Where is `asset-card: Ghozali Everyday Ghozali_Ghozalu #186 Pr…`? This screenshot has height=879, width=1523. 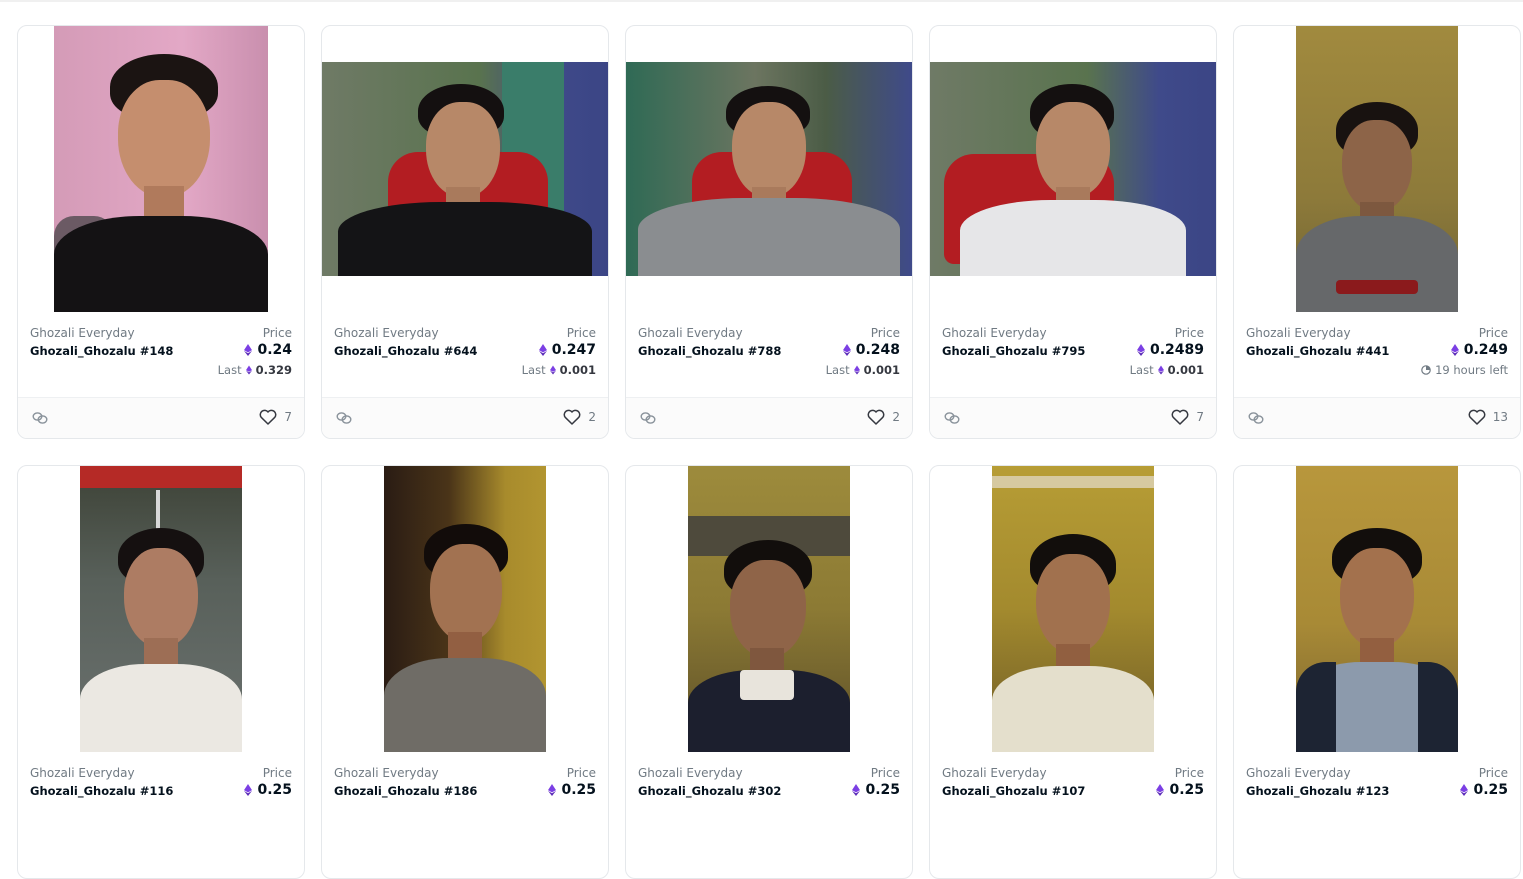
asset-card: Ghozali Everyday Ghozali_Ghozalu #186 Pr… is located at coordinates (465, 672).